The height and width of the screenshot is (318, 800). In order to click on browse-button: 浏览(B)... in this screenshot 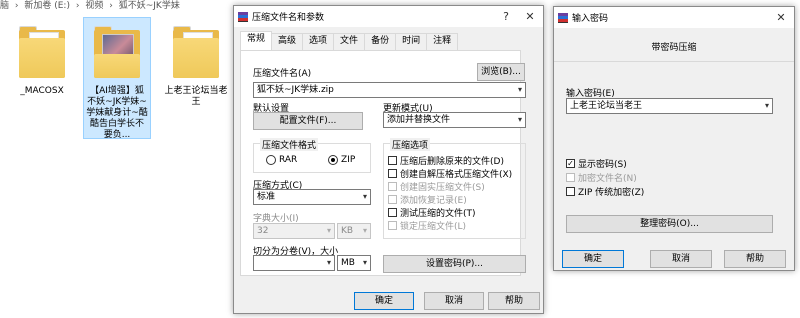, I will do `click(501, 72)`.